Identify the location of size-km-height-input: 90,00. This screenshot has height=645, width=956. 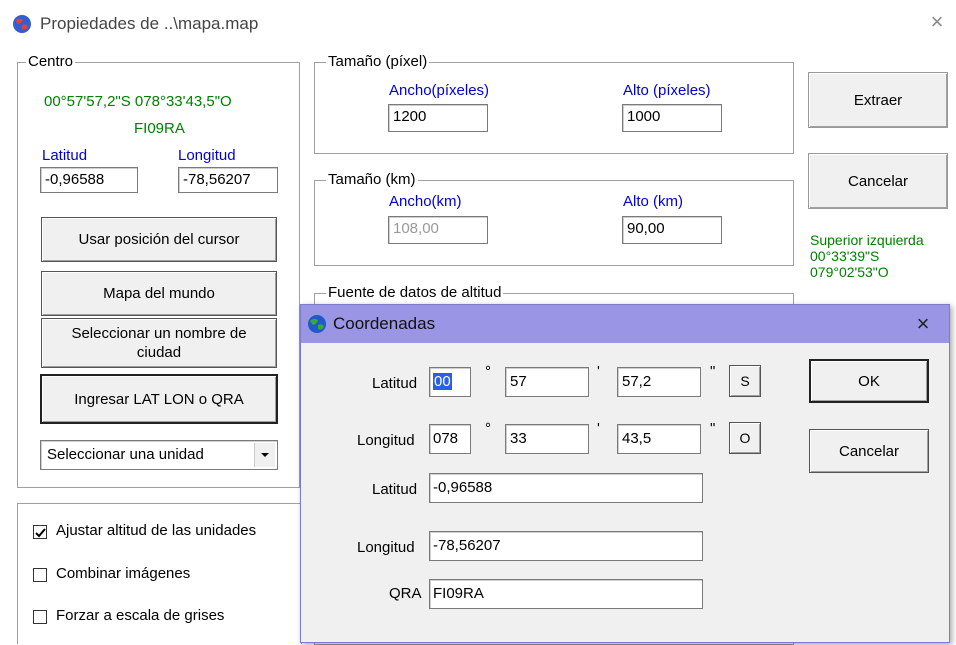
(672, 230).